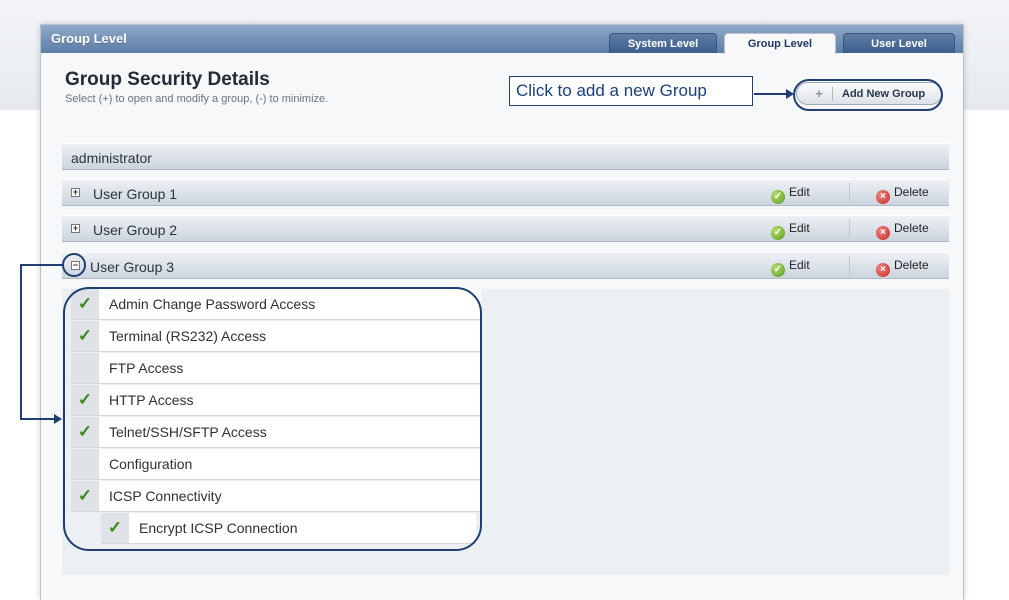 Image resolution: width=1009 pixels, height=600 pixels. I want to click on group-name: administrator, so click(111, 158).